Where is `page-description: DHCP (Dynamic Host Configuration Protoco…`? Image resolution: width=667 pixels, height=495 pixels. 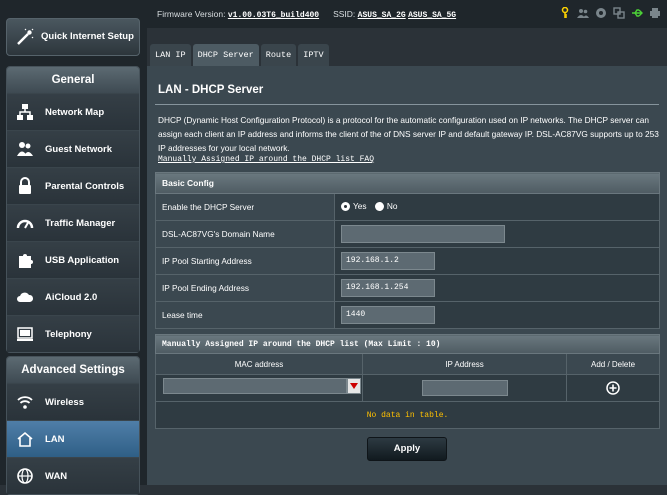 page-description: DHCP (Dynamic Host Configuration Protoco… is located at coordinates (408, 134).